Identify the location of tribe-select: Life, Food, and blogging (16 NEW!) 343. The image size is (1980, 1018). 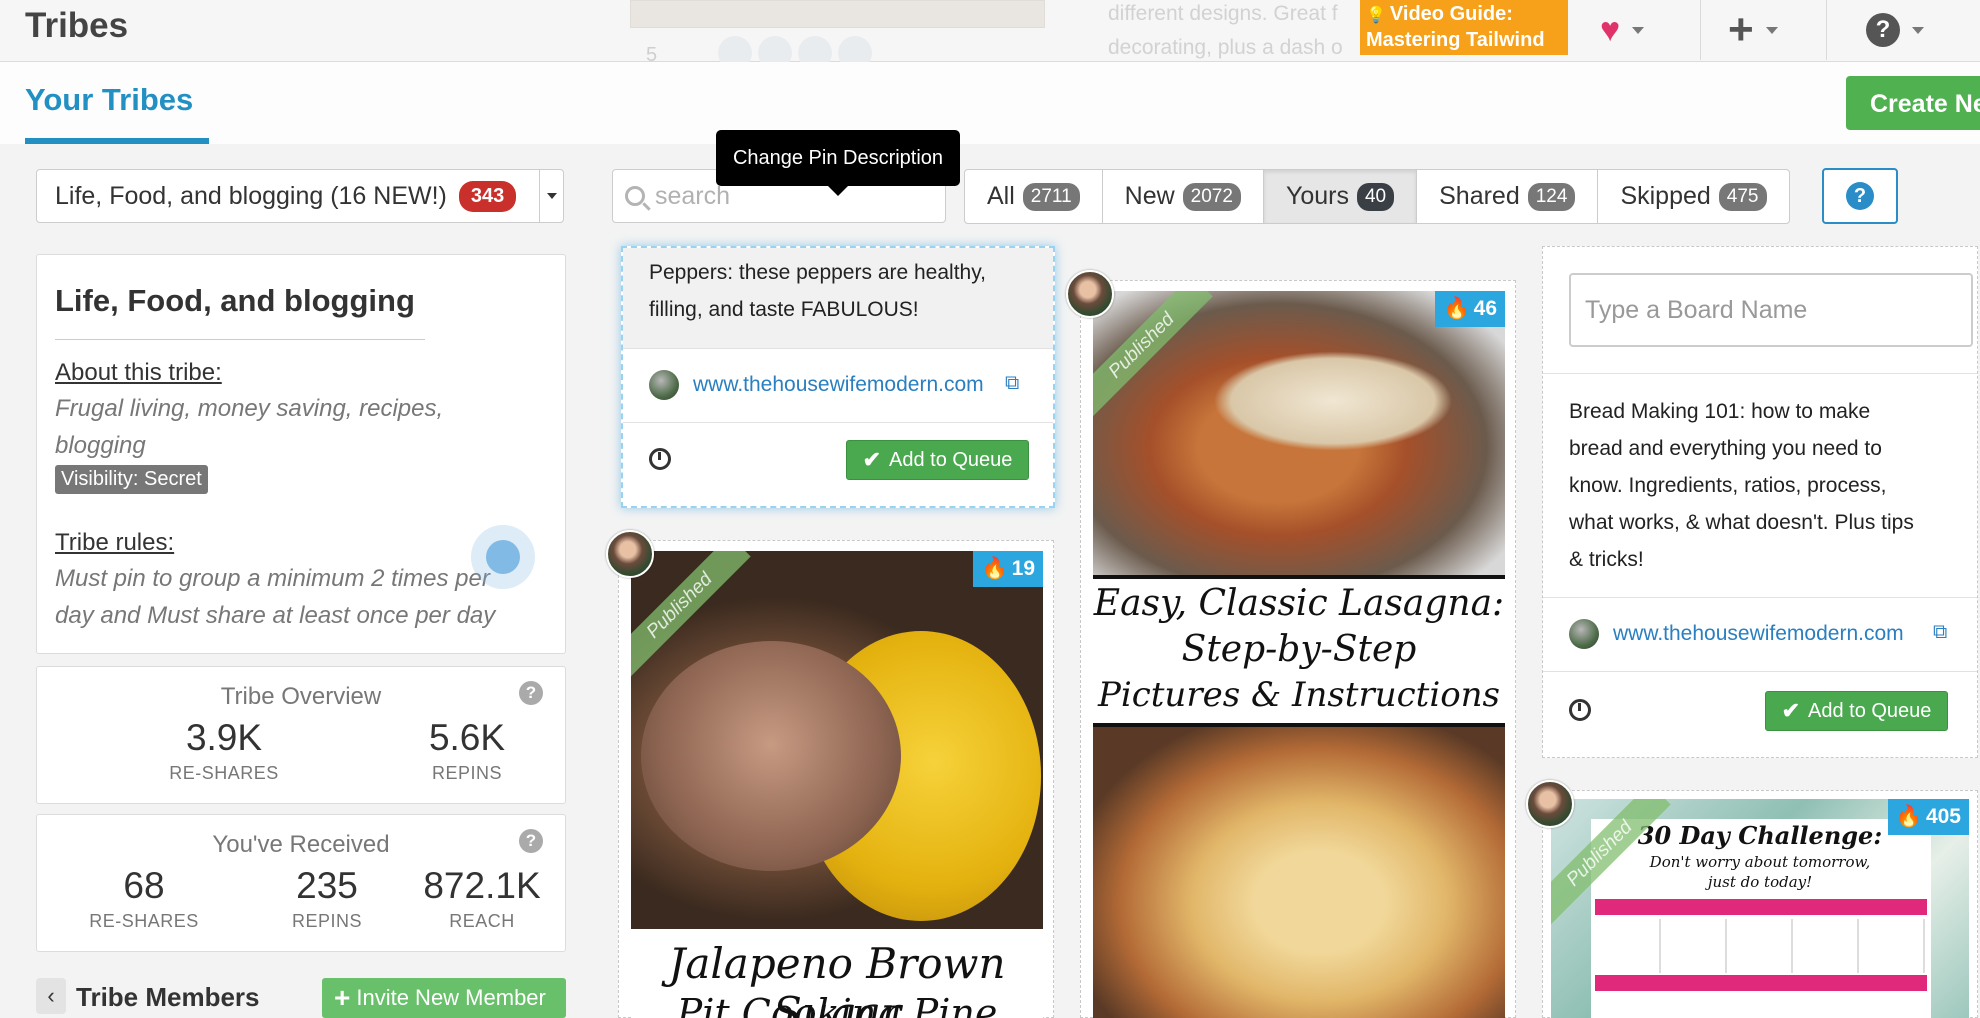
(300, 196).